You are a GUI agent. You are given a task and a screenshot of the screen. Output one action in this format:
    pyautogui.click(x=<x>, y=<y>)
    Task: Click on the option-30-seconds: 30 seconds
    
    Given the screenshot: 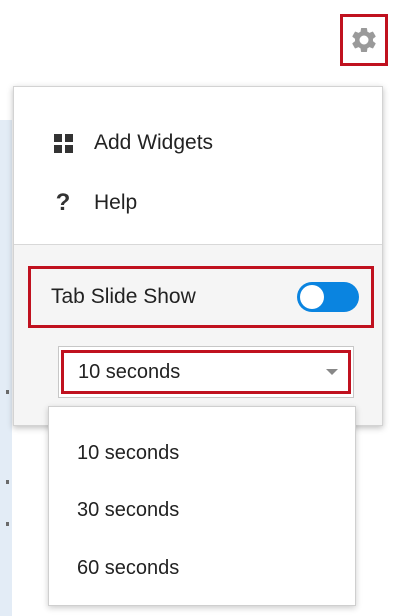 What is the action you would take?
    pyautogui.click(x=202, y=510)
    